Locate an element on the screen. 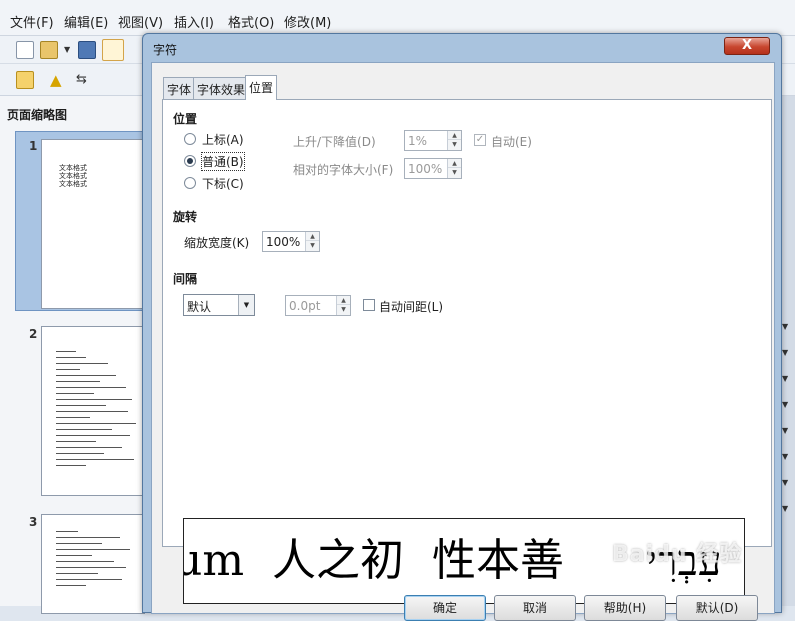  normal-label: 普通(B) is located at coordinates (223, 161).